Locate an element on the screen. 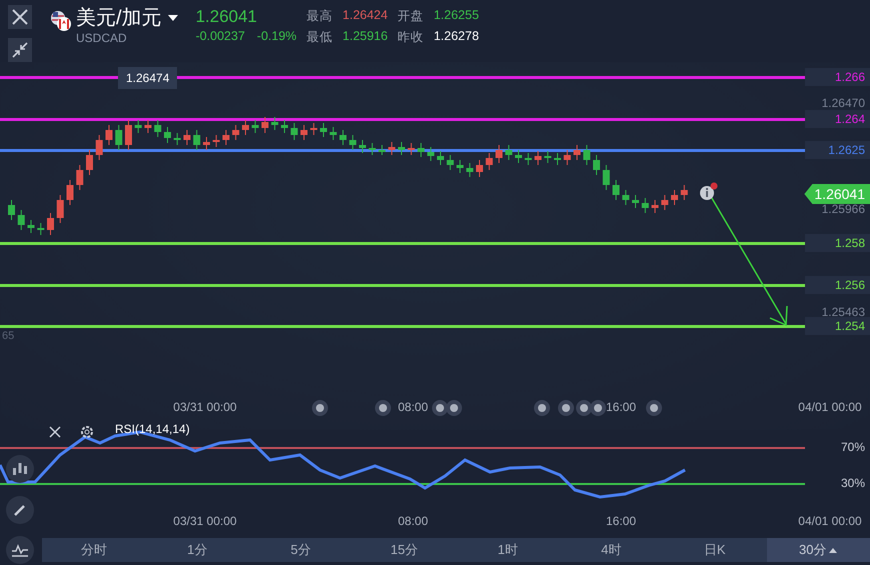  level-price-tag: 1.266 is located at coordinates (837, 77).